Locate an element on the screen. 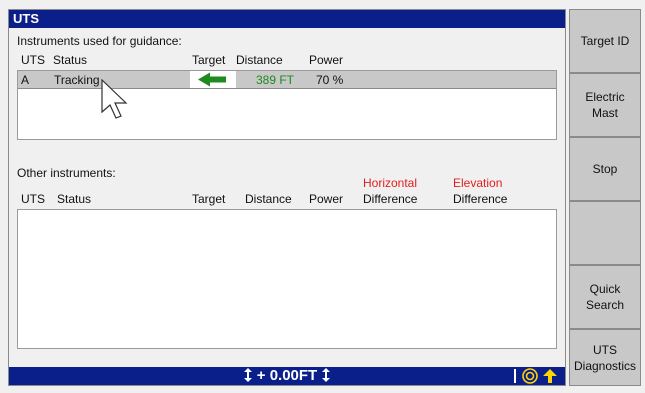 This screenshot has width=645, height=393. guidance-col-target: Target is located at coordinates (209, 60).